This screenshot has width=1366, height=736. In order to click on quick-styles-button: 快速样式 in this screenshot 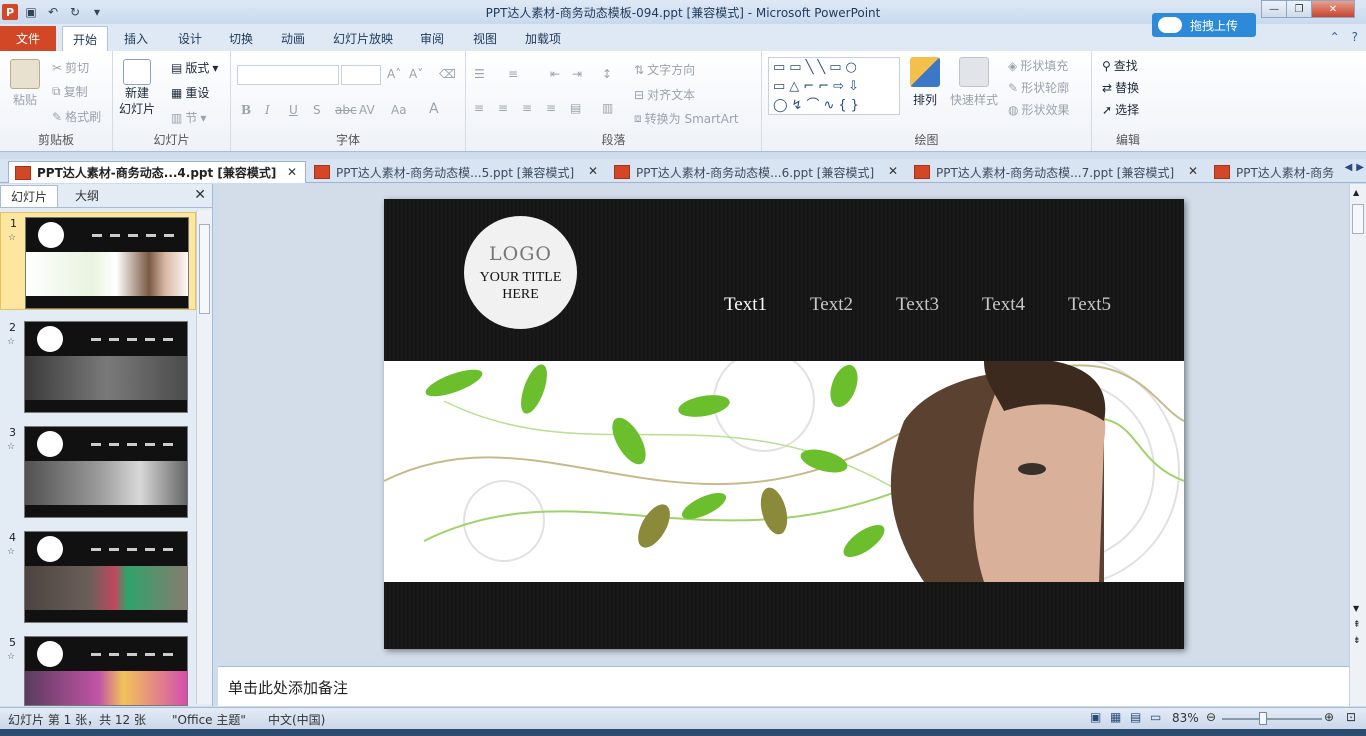, I will do `click(974, 82)`.